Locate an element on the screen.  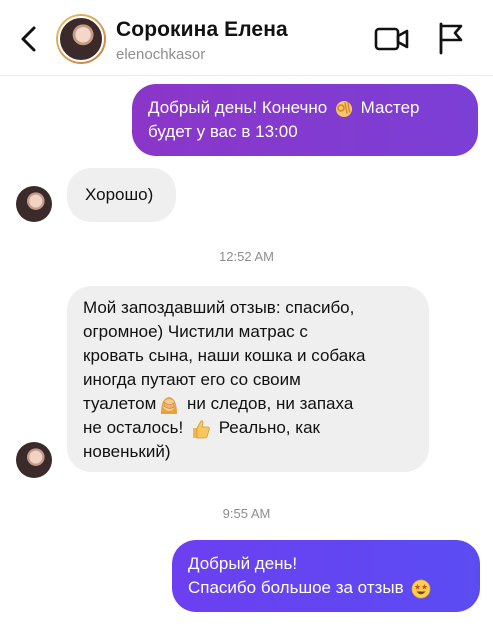
ok-hand-emoji is located at coordinates (343, 108).